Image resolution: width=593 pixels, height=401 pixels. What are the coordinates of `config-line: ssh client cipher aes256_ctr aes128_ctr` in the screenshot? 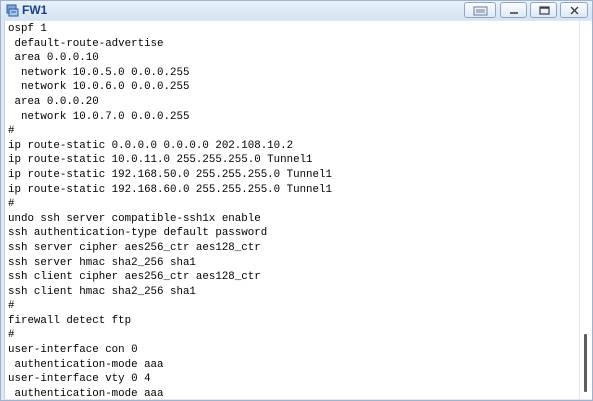 It's located at (134, 277).